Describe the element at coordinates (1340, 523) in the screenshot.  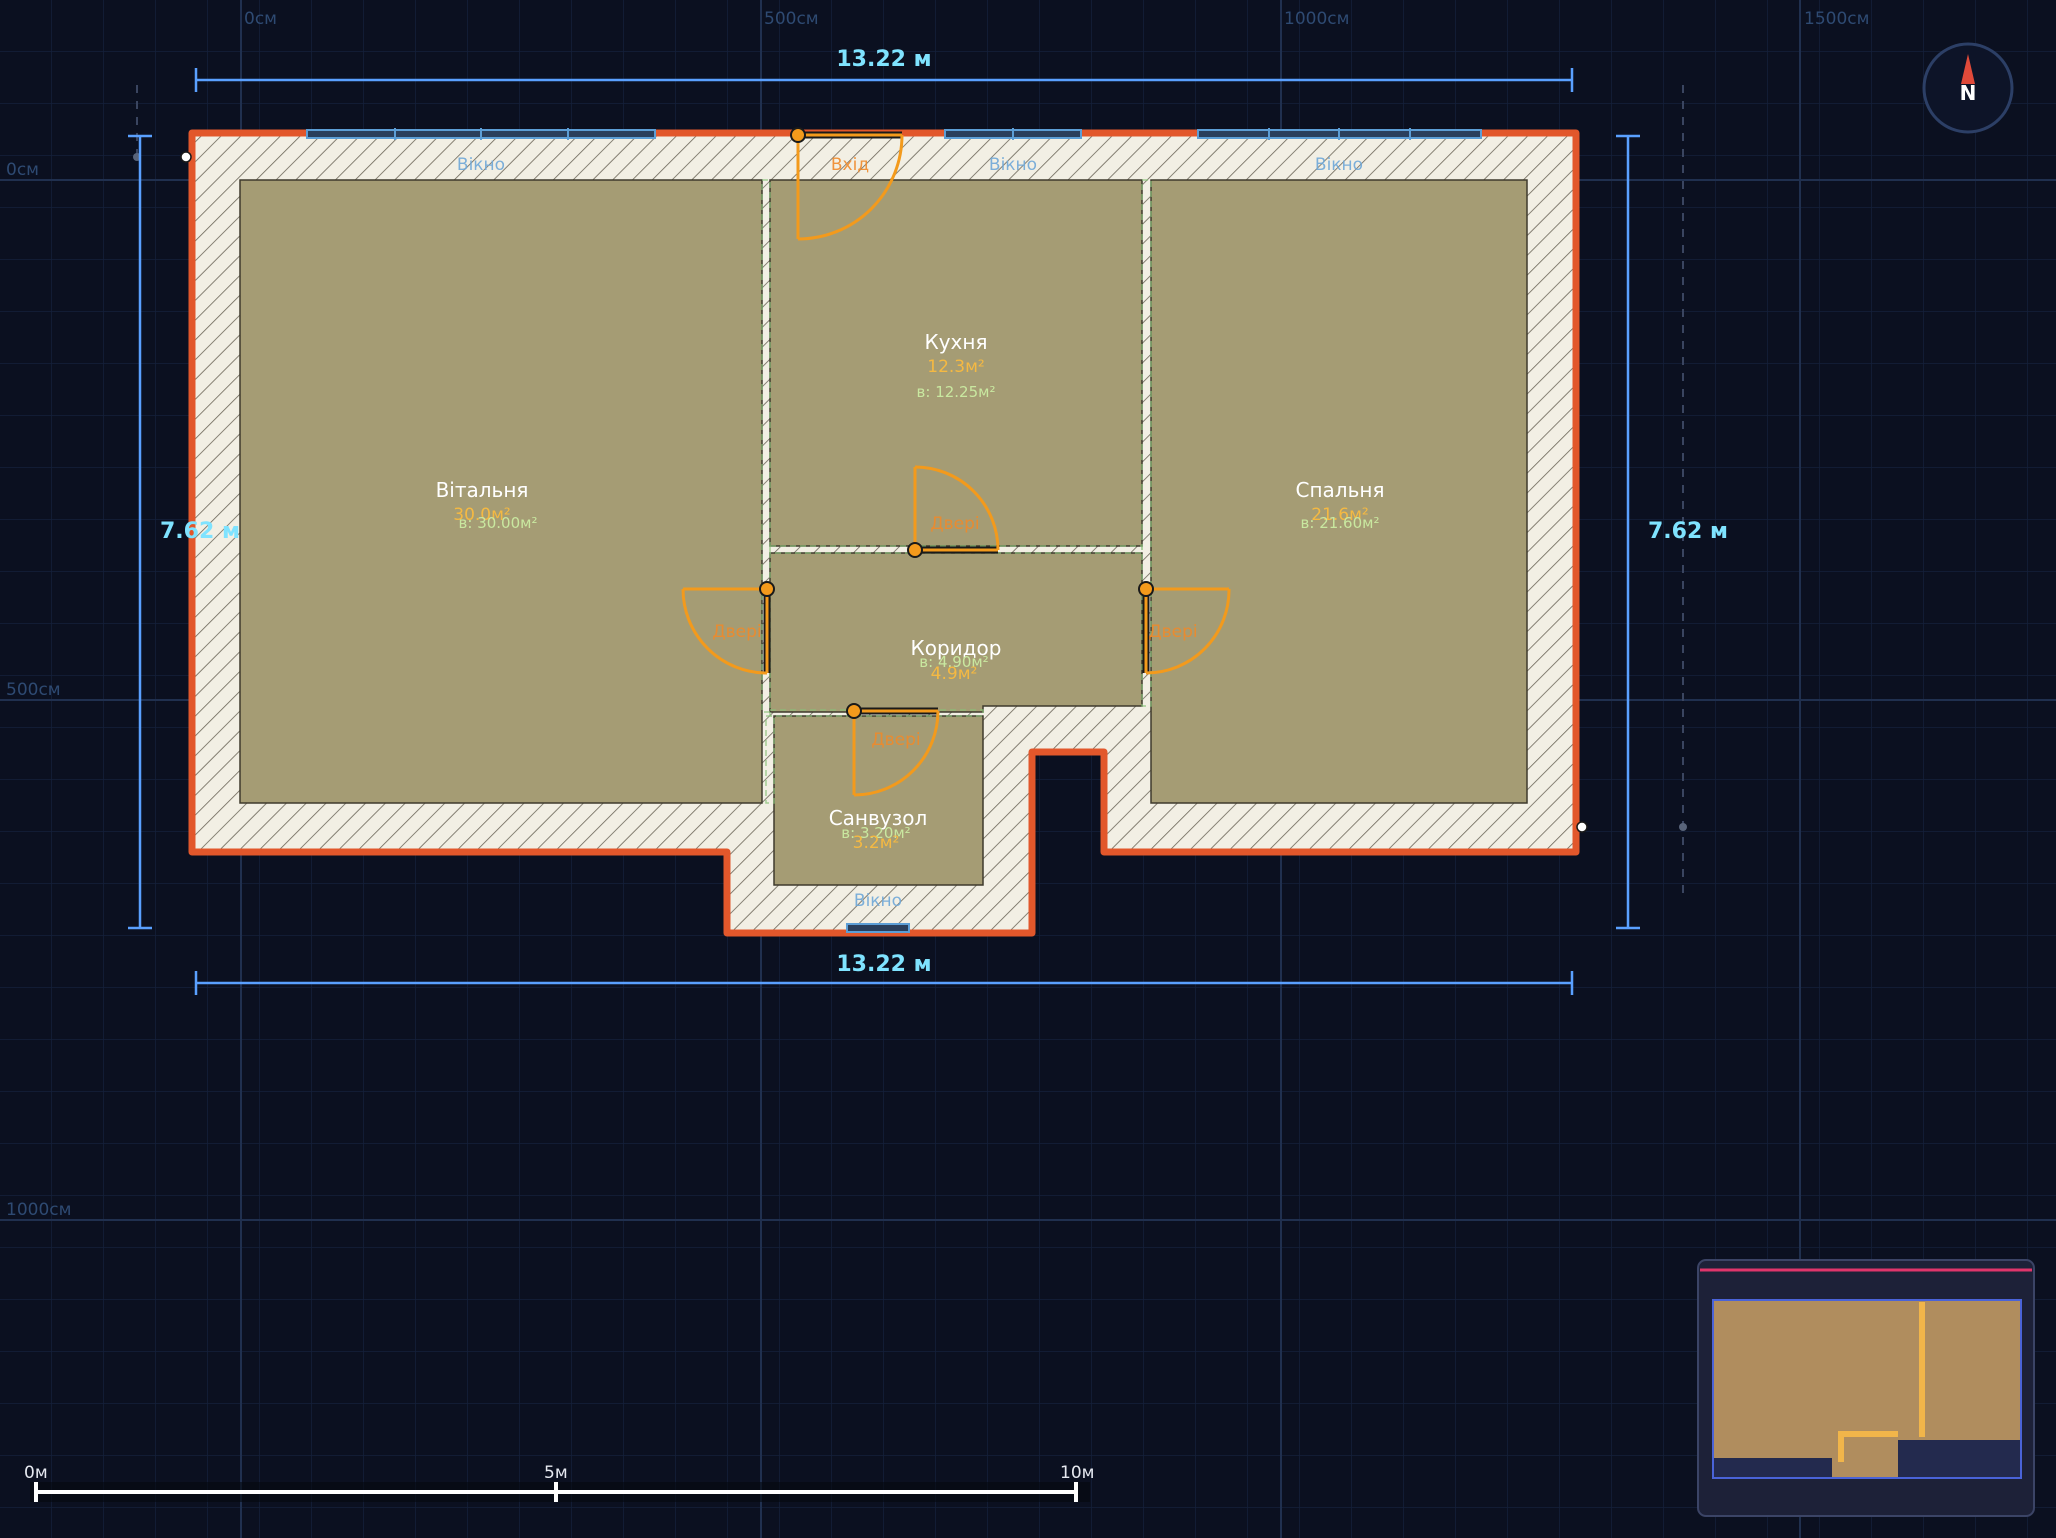
I see `room-inner-area: в: 21.60м²` at that location.